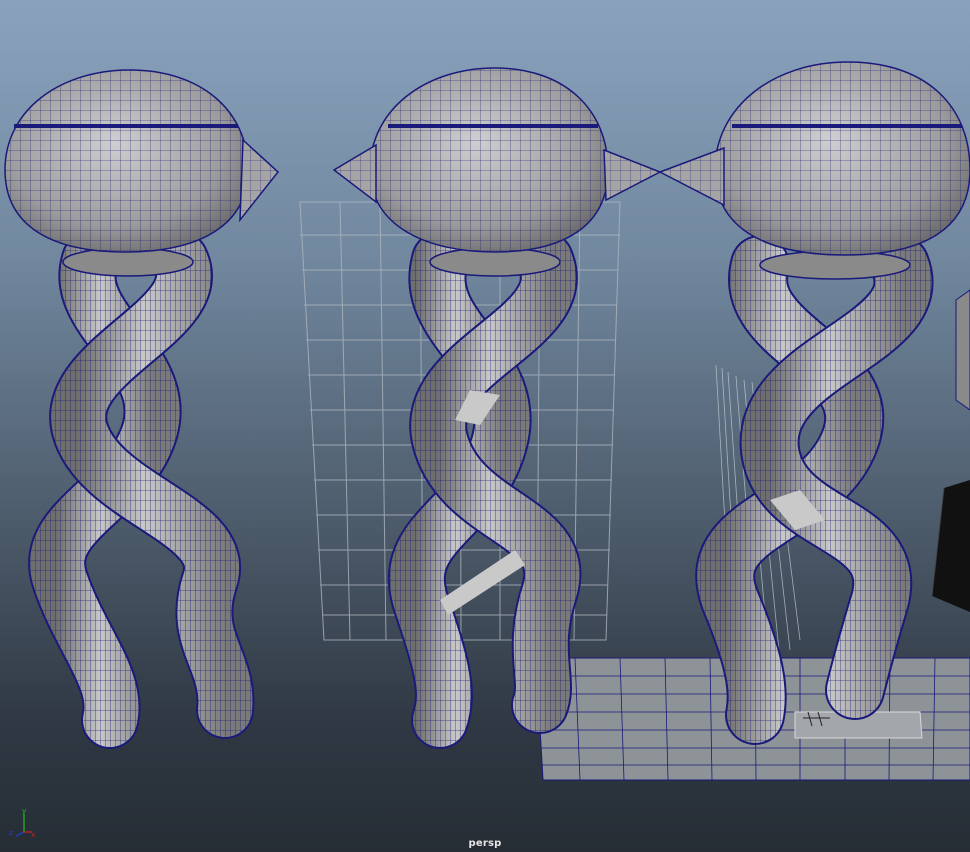 The width and height of the screenshot is (970, 852). Describe the element at coordinates (485, 843) in the screenshot. I see `camera-name-label: persp` at that location.